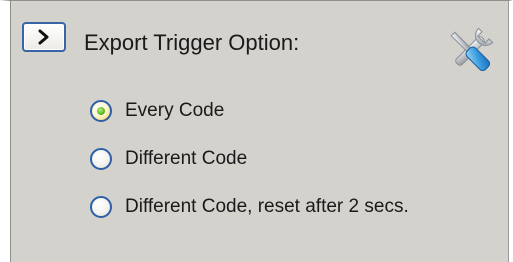 The width and height of the screenshot is (513, 262). I want to click on option-label: Different Code, so click(186, 158).